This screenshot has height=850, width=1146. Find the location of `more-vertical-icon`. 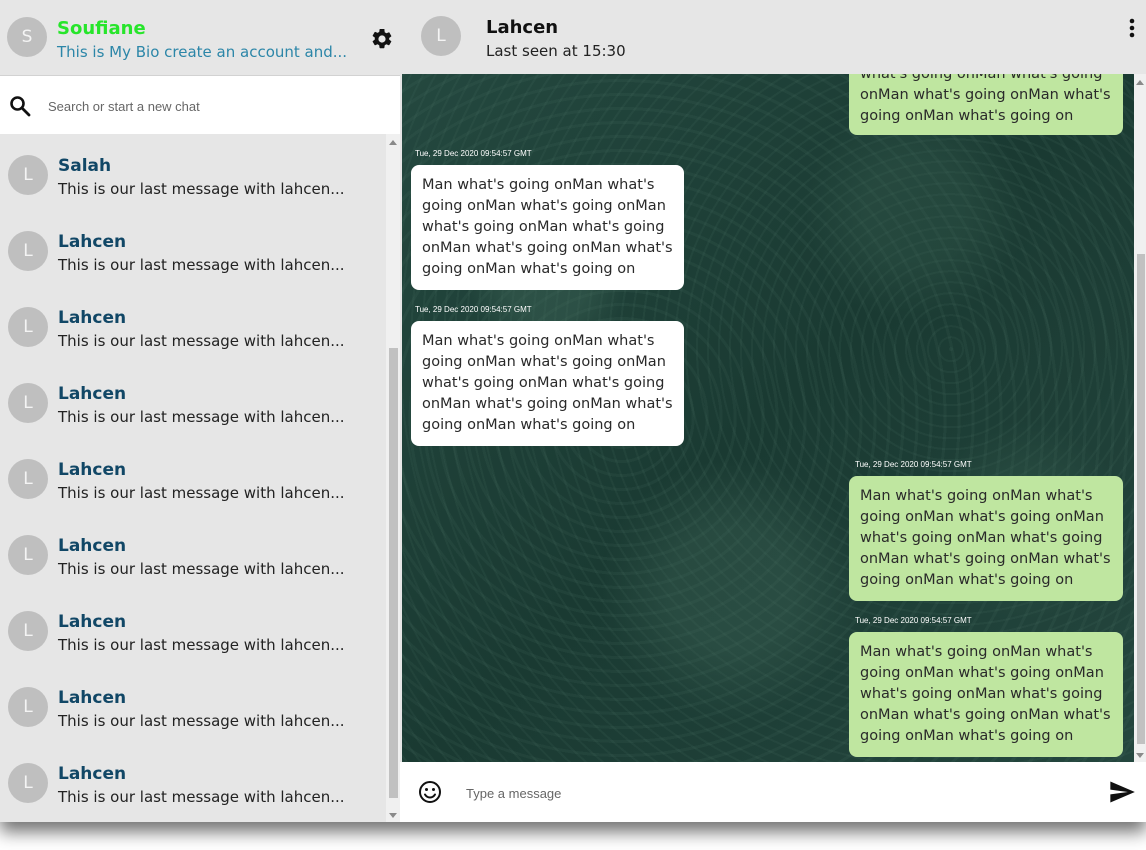

more-vertical-icon is located at coordinates (1132, 28).